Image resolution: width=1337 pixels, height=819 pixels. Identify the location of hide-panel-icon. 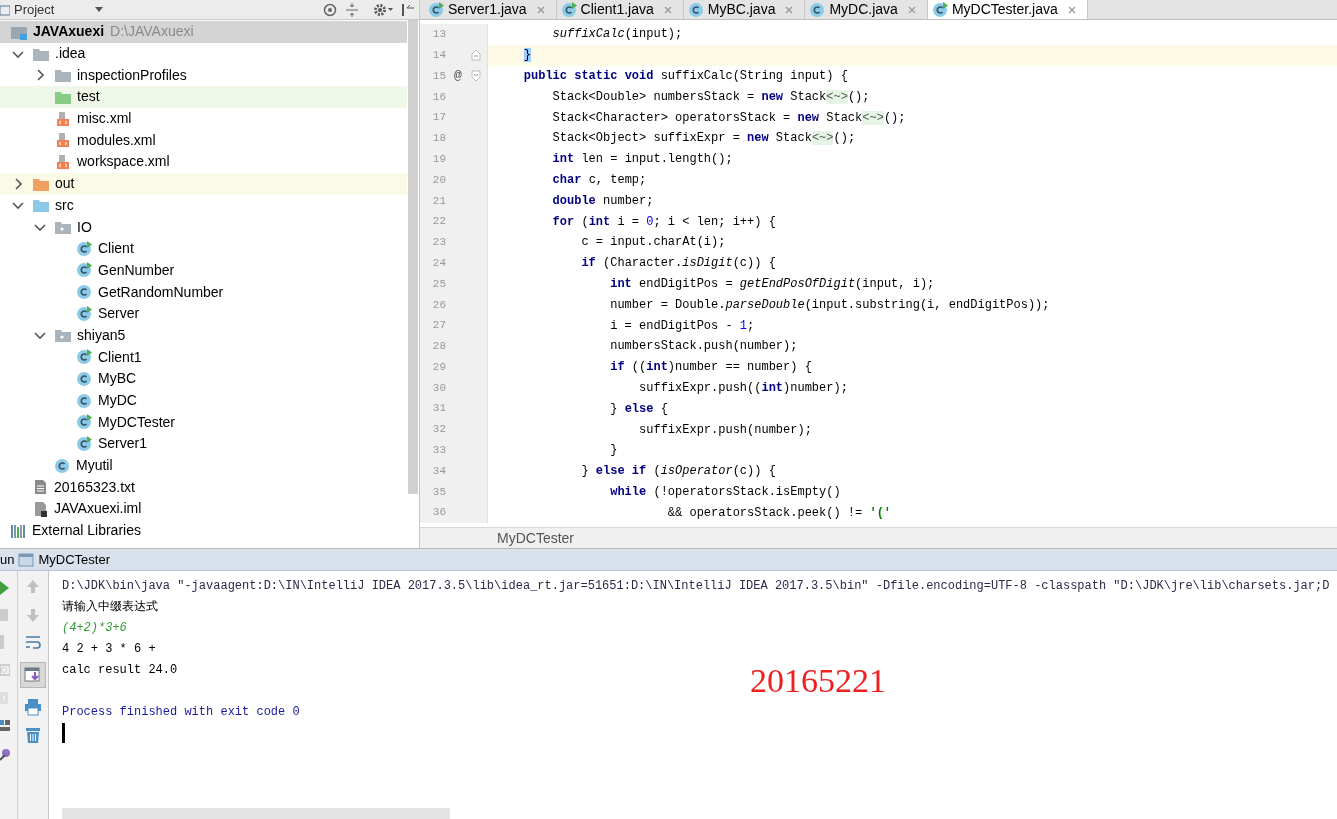
(408, 9).